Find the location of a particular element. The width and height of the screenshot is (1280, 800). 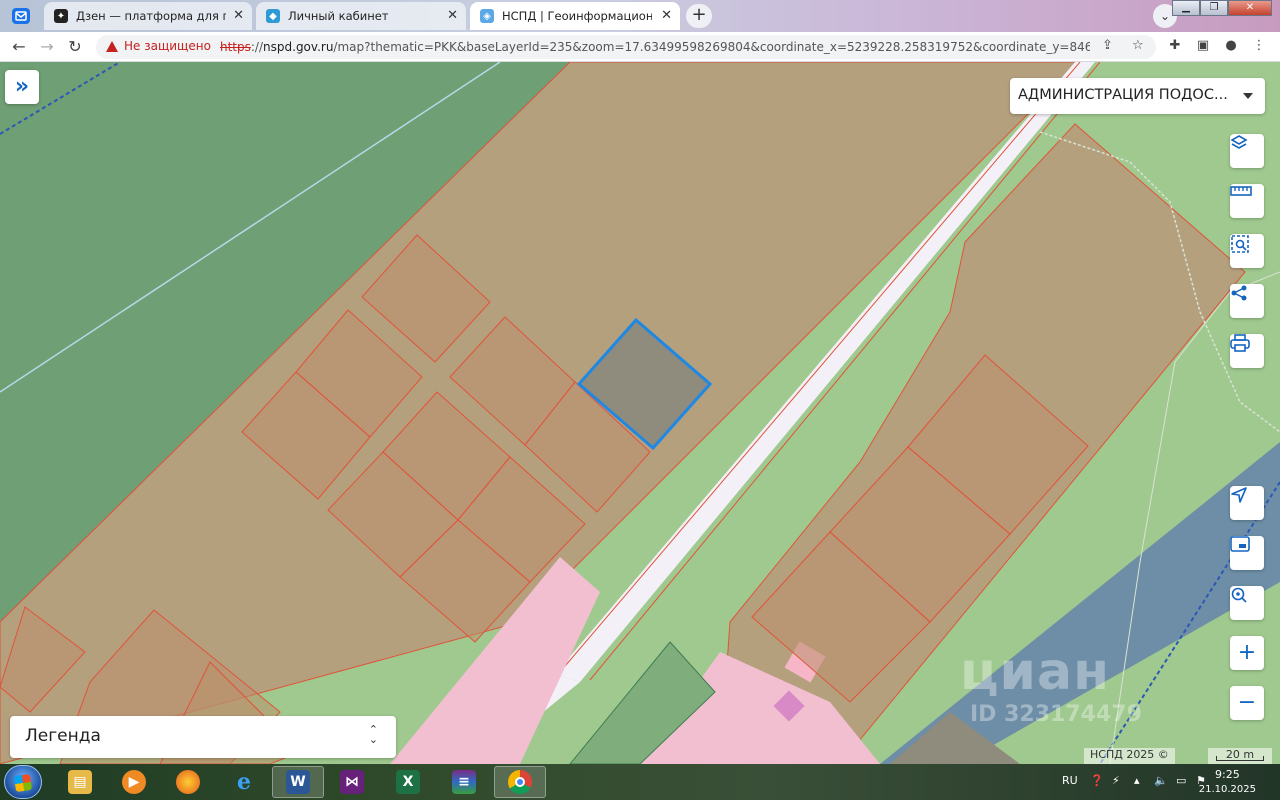

security-indicator: Не защищено is located at coordinates (158, 46).